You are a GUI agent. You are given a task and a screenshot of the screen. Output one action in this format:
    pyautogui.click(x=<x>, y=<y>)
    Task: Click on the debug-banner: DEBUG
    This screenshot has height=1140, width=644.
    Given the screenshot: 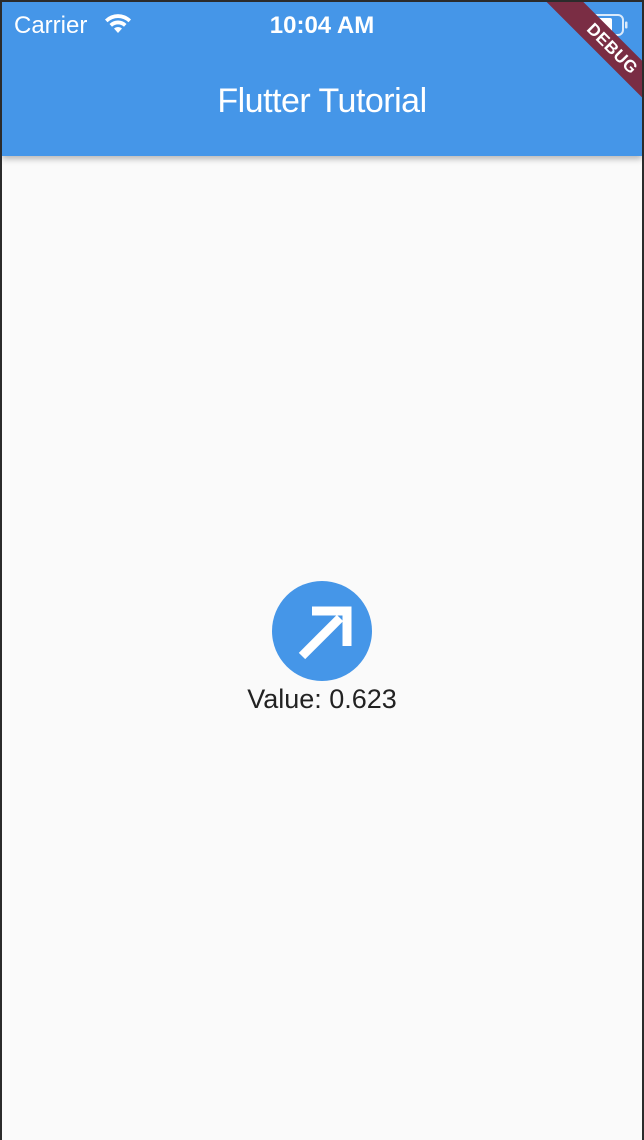 What is the action you would take?
    pyautogui.click(x=577, y=67)
    